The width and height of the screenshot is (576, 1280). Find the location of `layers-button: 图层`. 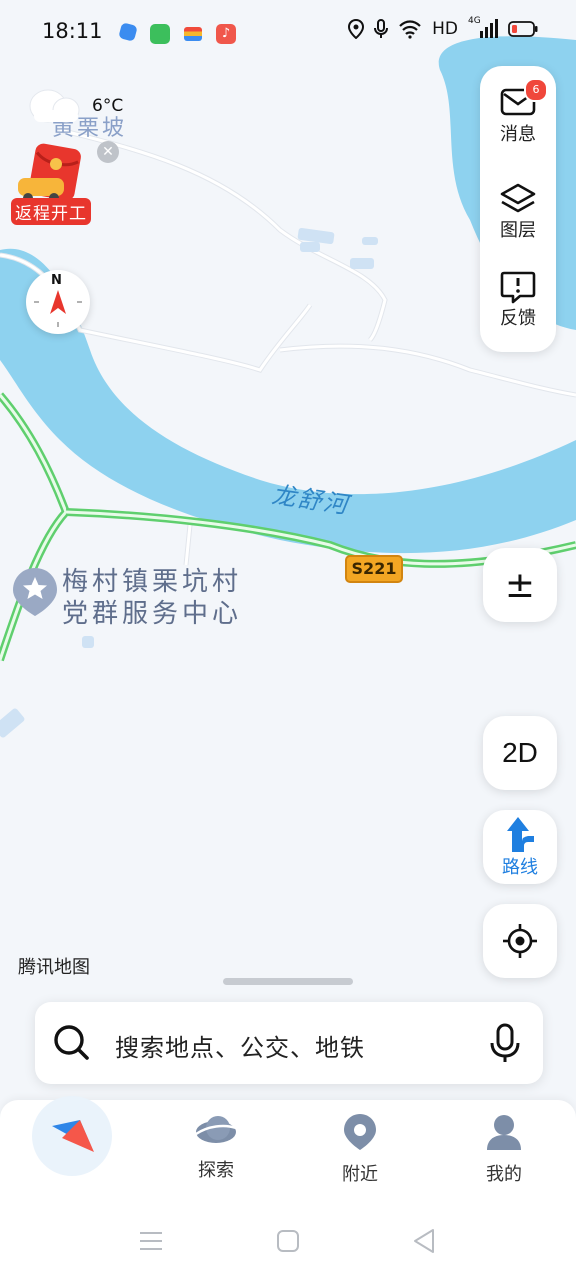

layers-button: 图层 is located at coordinates (518, 212).